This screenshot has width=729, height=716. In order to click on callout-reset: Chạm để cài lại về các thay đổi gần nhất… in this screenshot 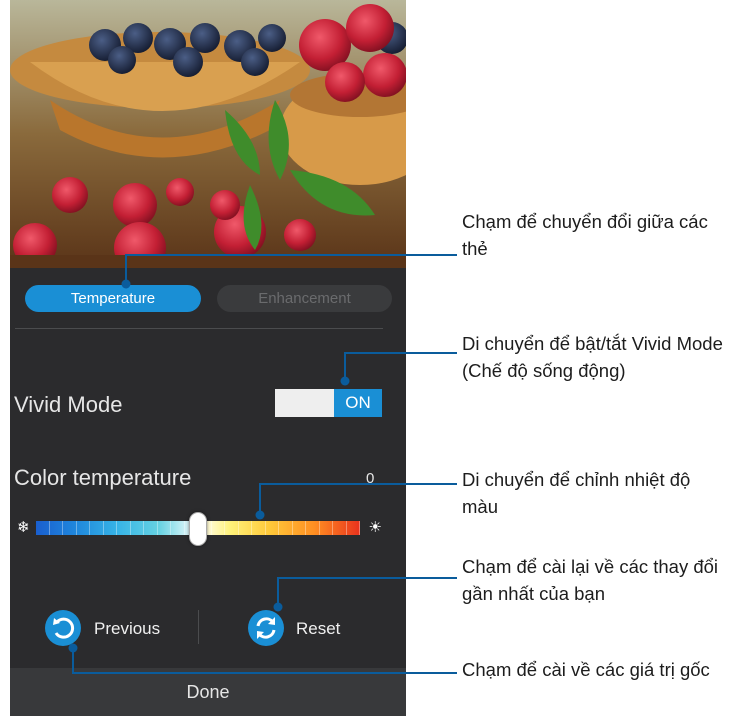, I will do `click(590, 580)`.